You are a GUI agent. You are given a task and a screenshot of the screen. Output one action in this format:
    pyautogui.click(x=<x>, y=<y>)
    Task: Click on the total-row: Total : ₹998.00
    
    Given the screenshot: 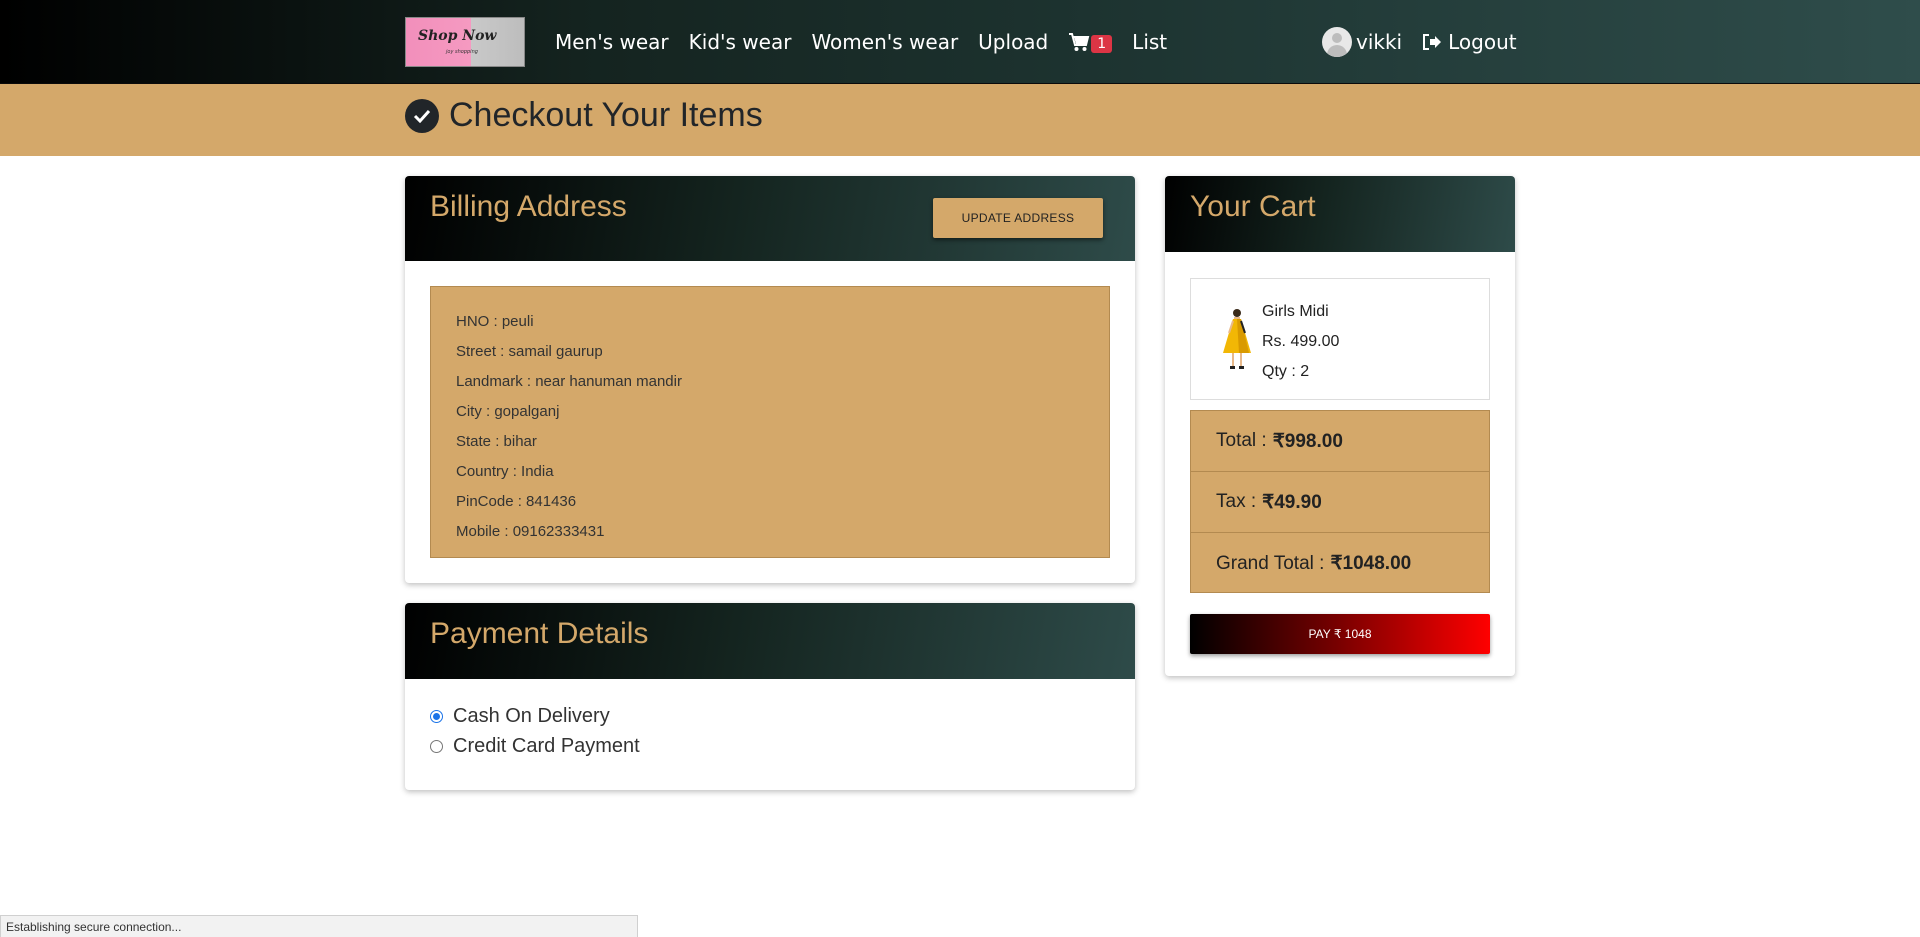 What is the action you would take?
    pyautogui.click(x=1340, y=441)
    